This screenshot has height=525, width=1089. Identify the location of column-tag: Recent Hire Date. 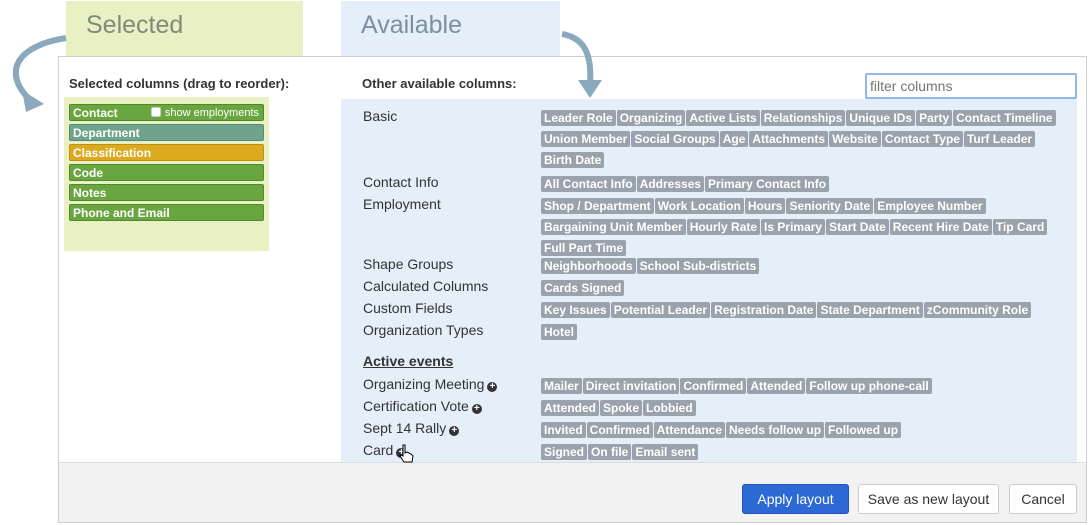
(940, 227).